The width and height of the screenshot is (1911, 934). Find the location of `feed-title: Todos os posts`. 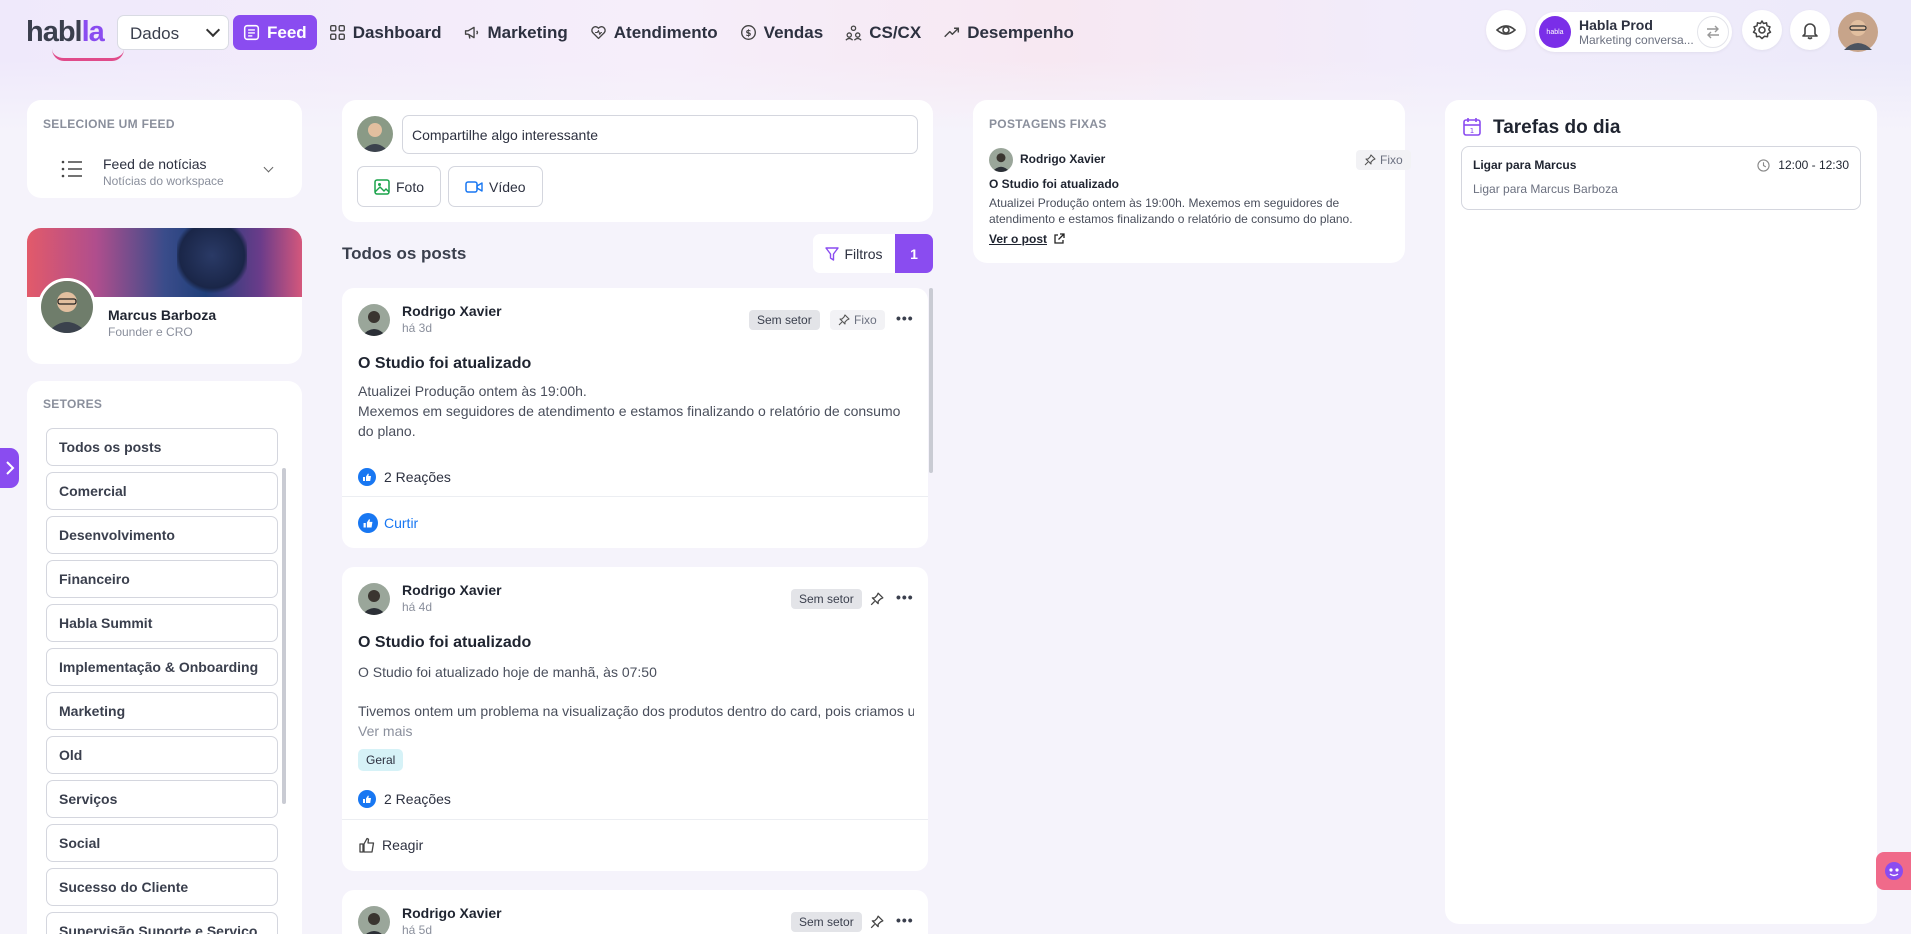

feed-title: Todos os posts is located at coordinates (404, 253).